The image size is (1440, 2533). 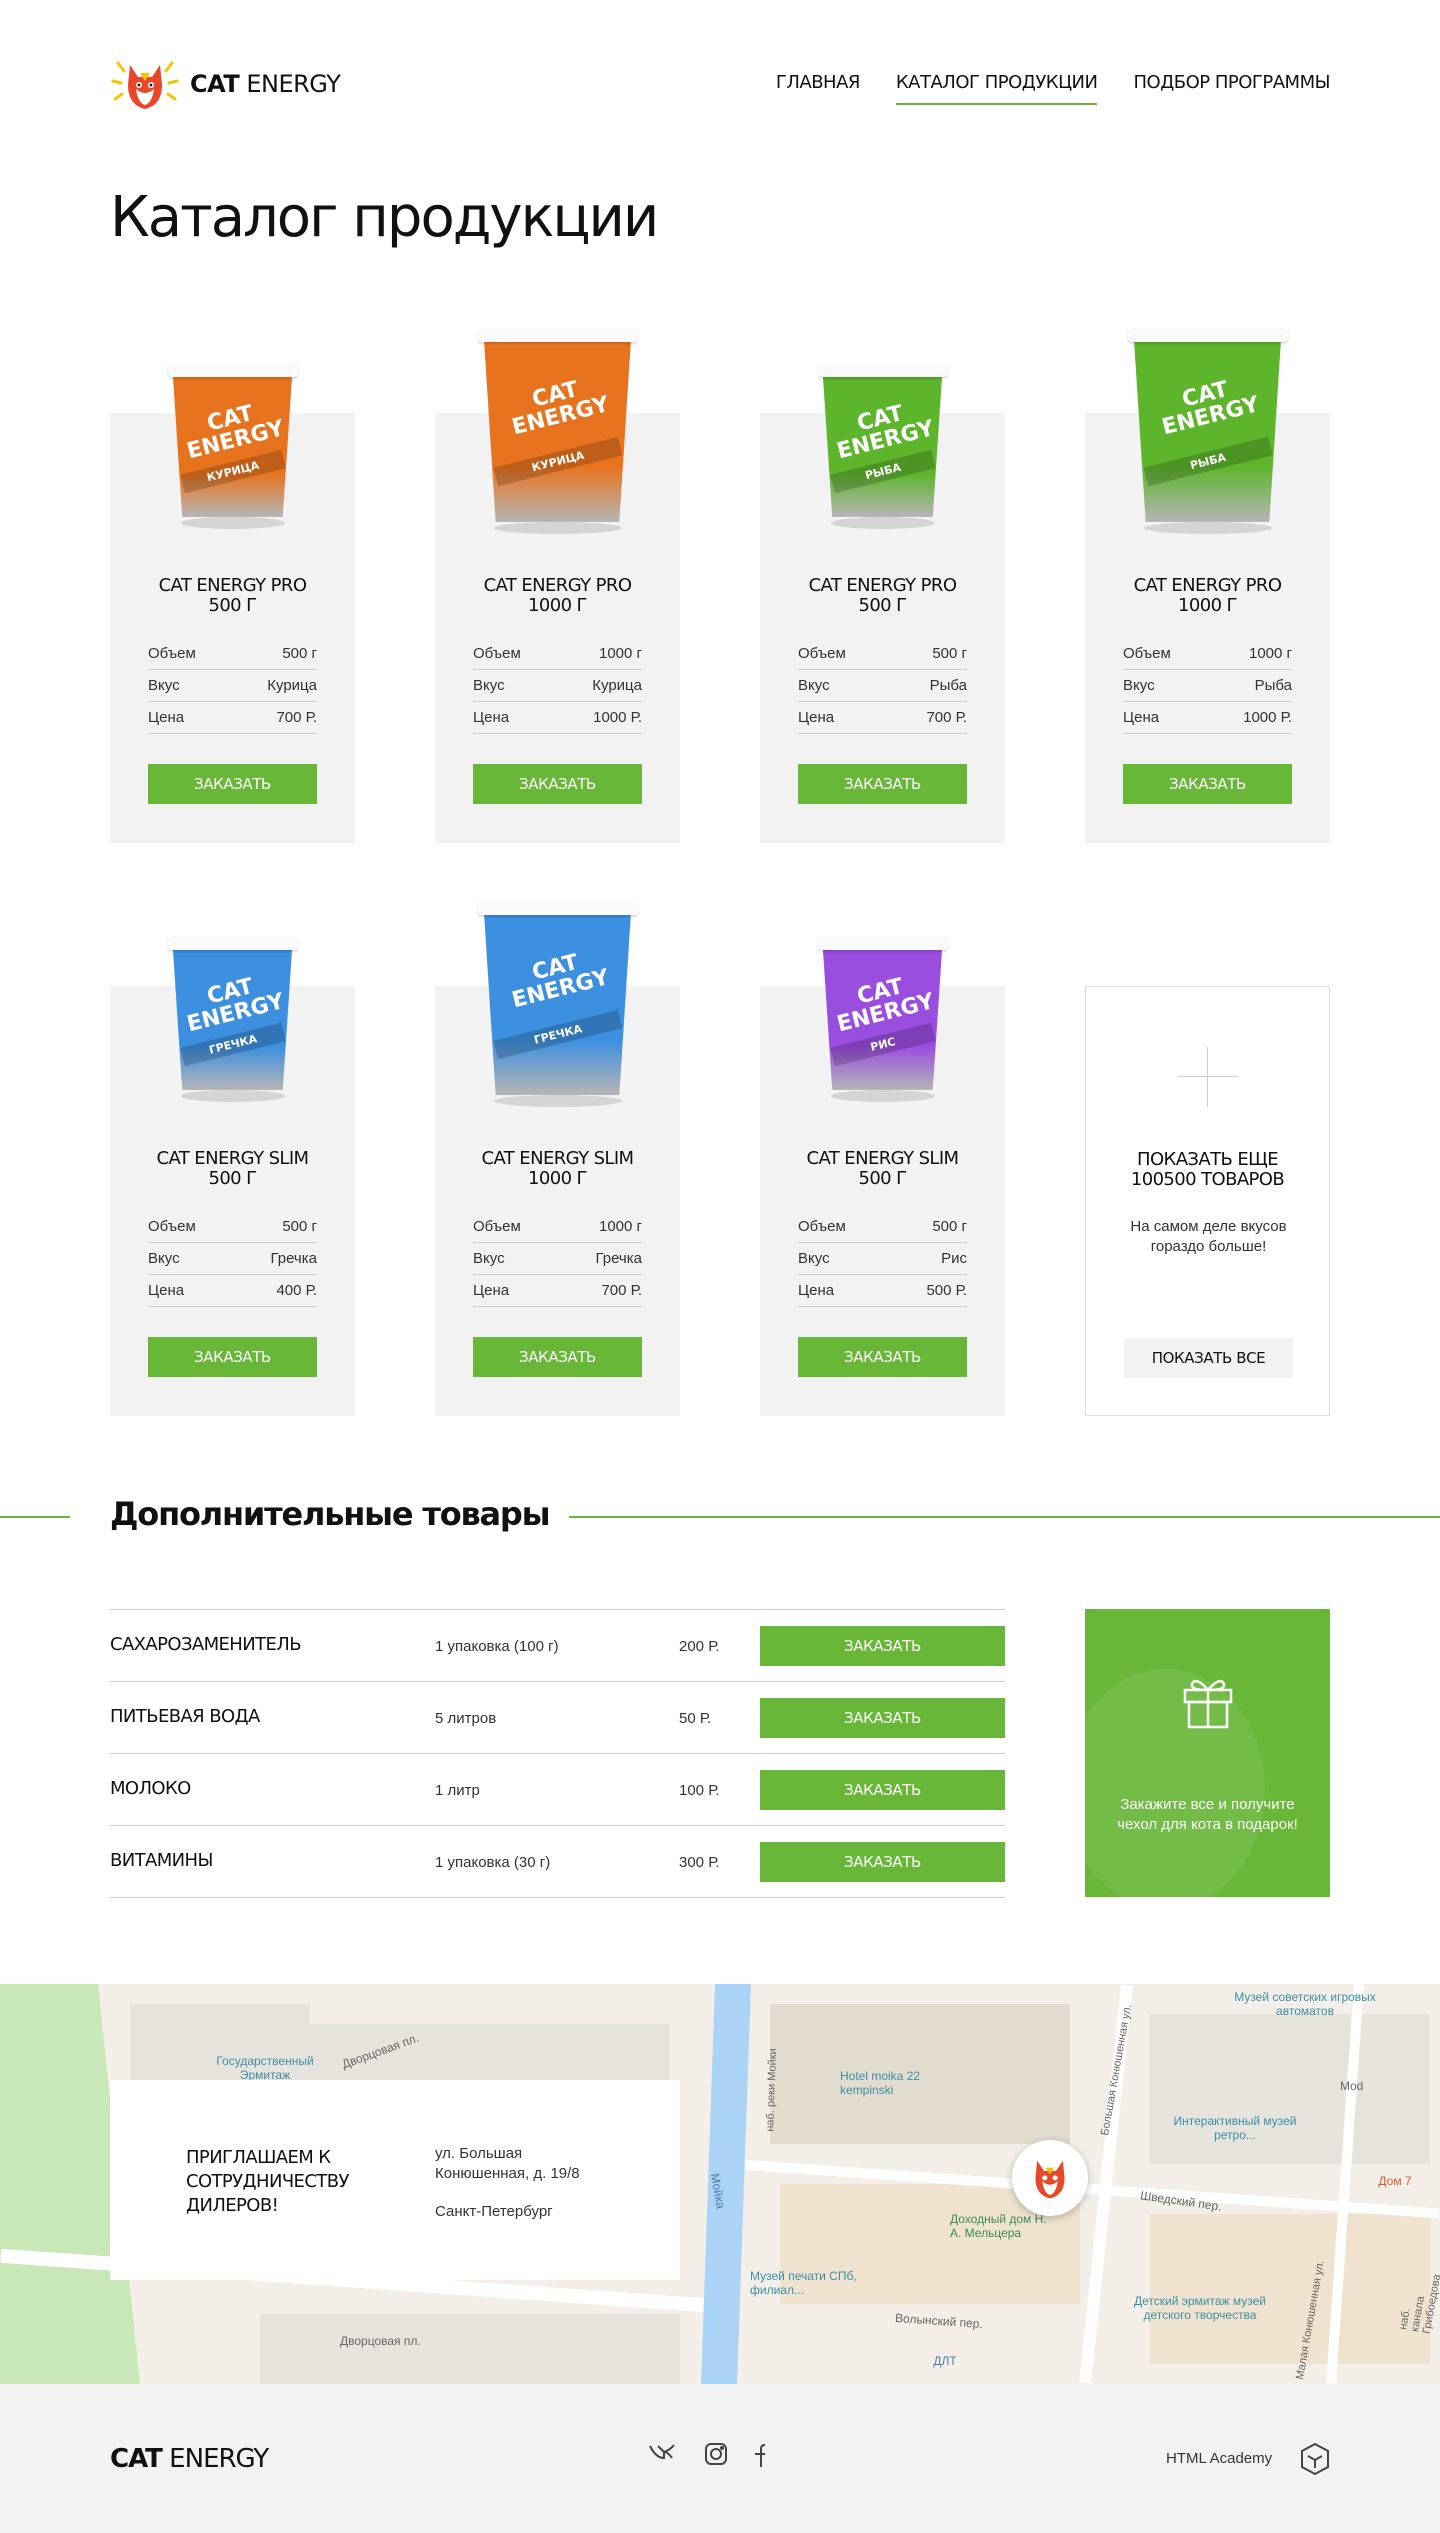 I want to click on item-name: ВИТАМИНЫ, so click(x=161, y=1860).